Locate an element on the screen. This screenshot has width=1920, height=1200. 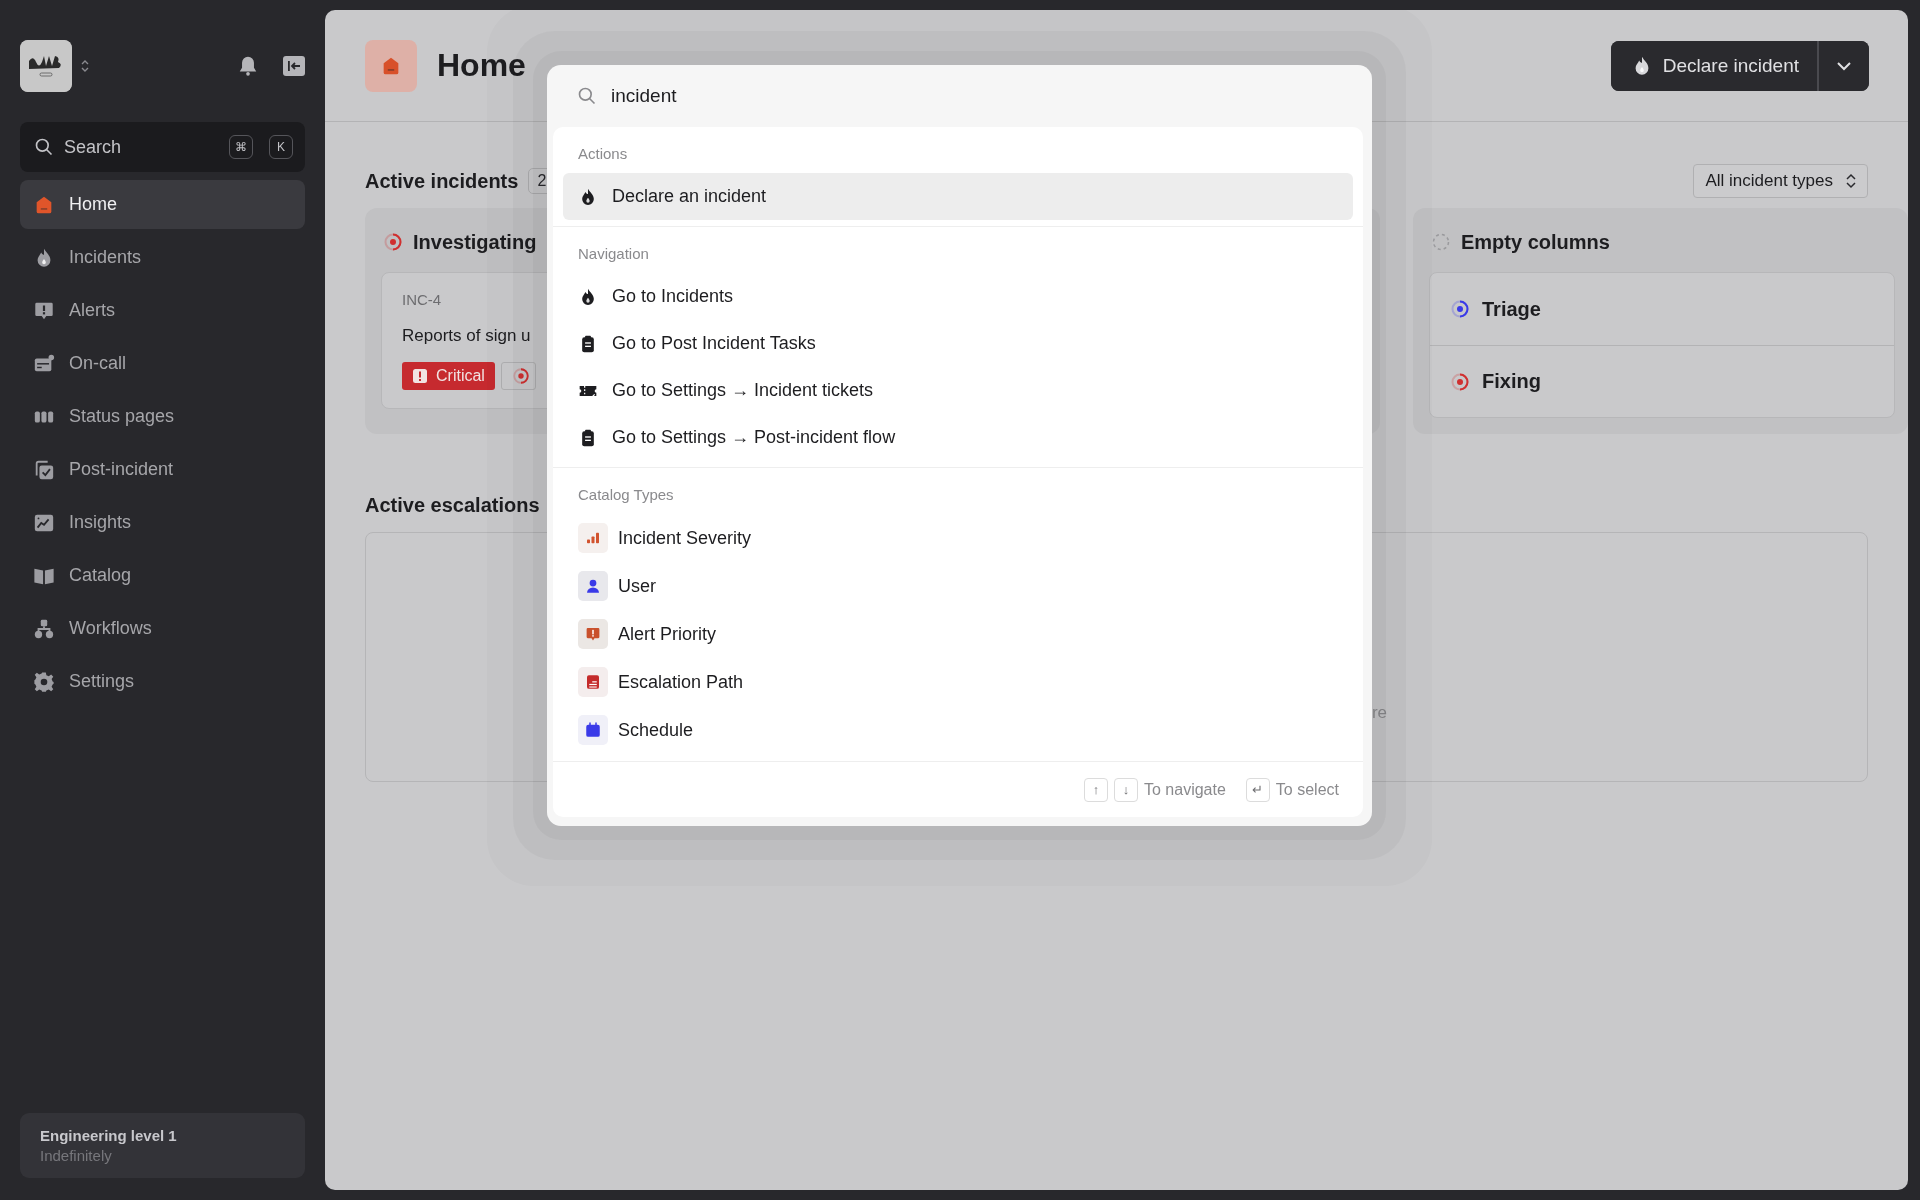
caret-icon is located at coordinates (1844, 65).